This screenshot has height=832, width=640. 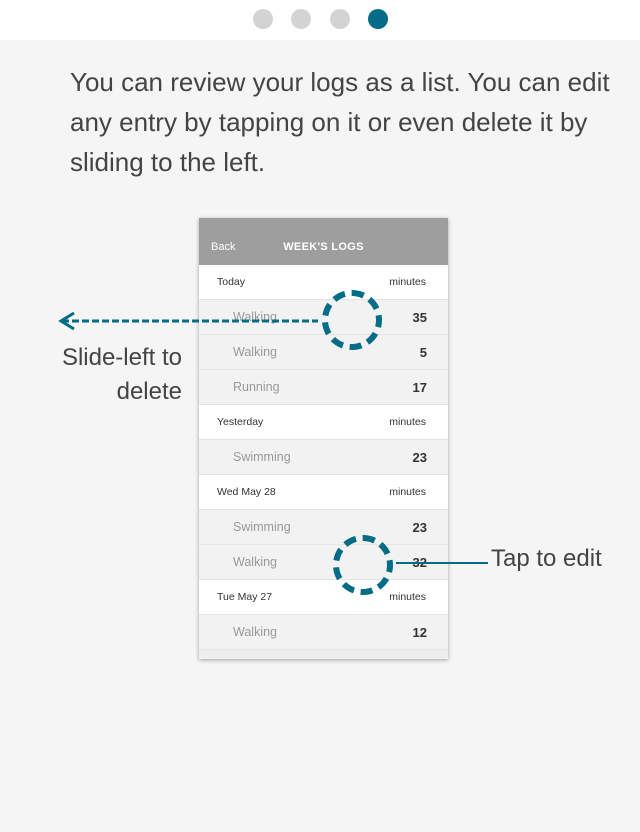 I want to click on log-entry: Walking 5, so click(x=323, y=352).